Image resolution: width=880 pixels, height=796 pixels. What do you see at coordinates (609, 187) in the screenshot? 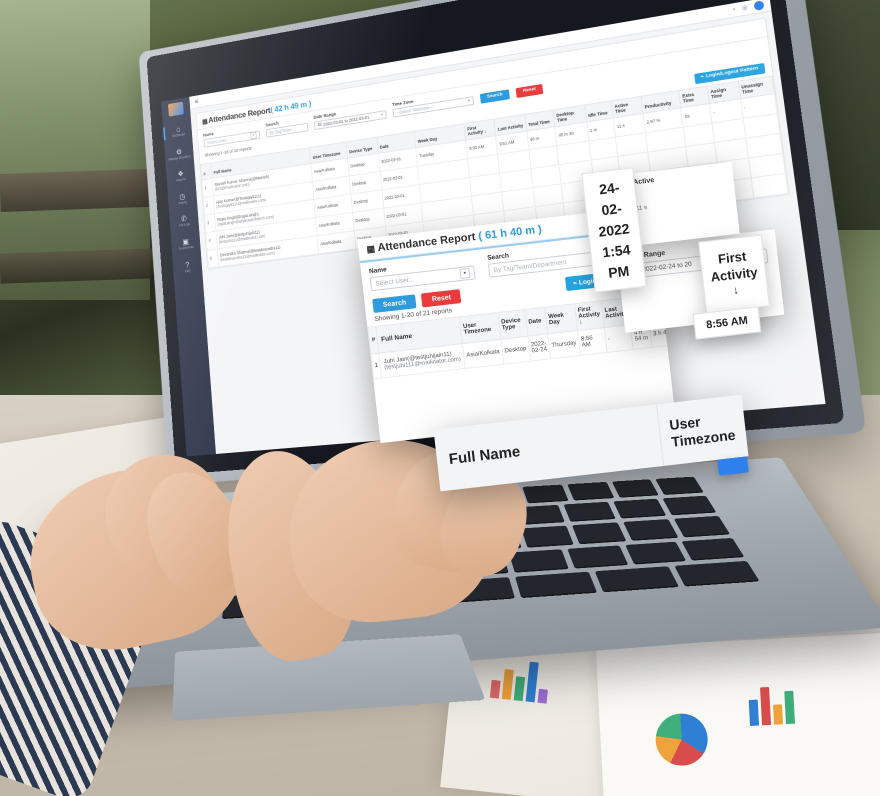
I see `tooltip-datetime-line1: 24-` at bounding box center [609, 187].